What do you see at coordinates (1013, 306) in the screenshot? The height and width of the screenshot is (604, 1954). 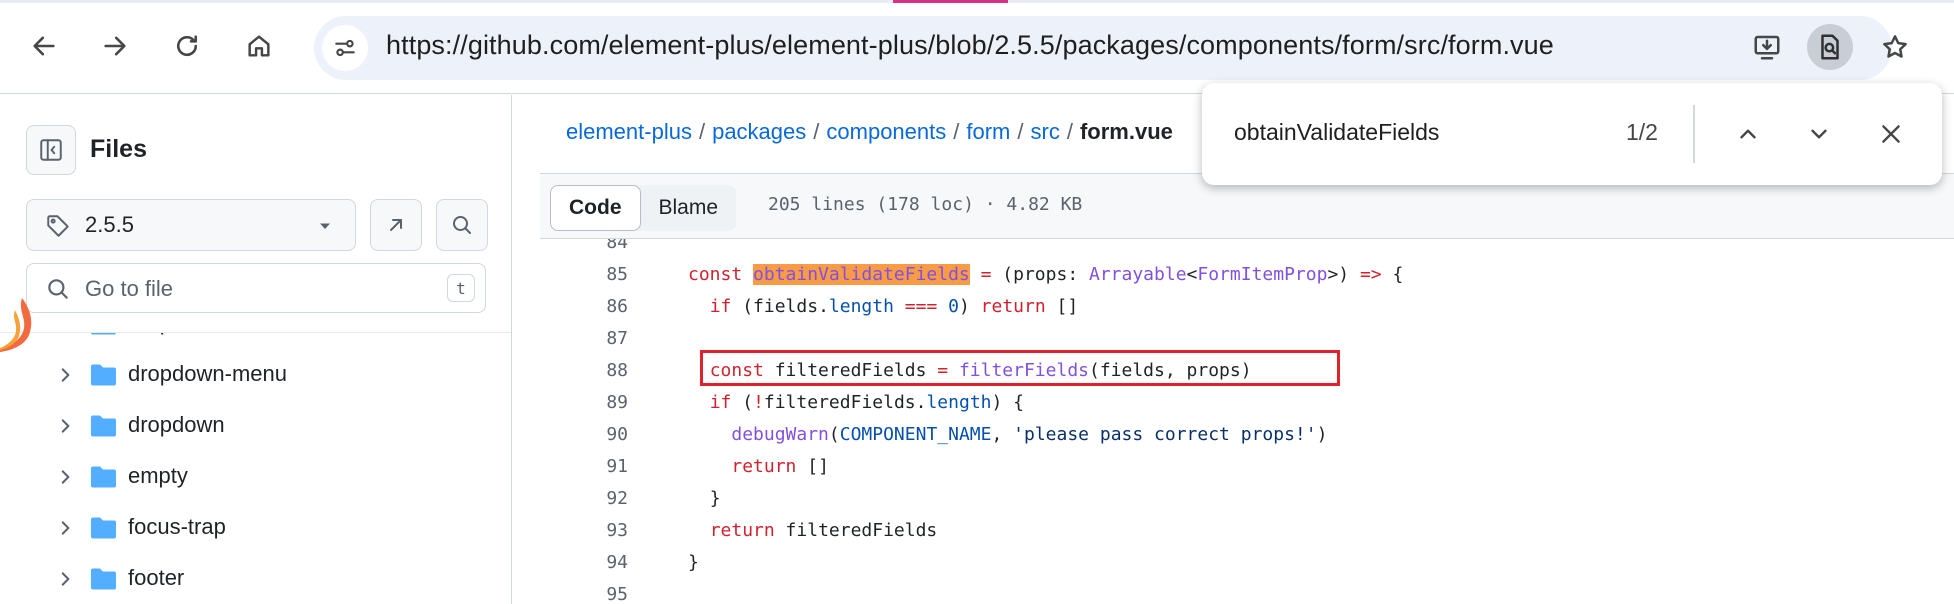 I see `token-keyword: return` at bounding box center [1013, 306].